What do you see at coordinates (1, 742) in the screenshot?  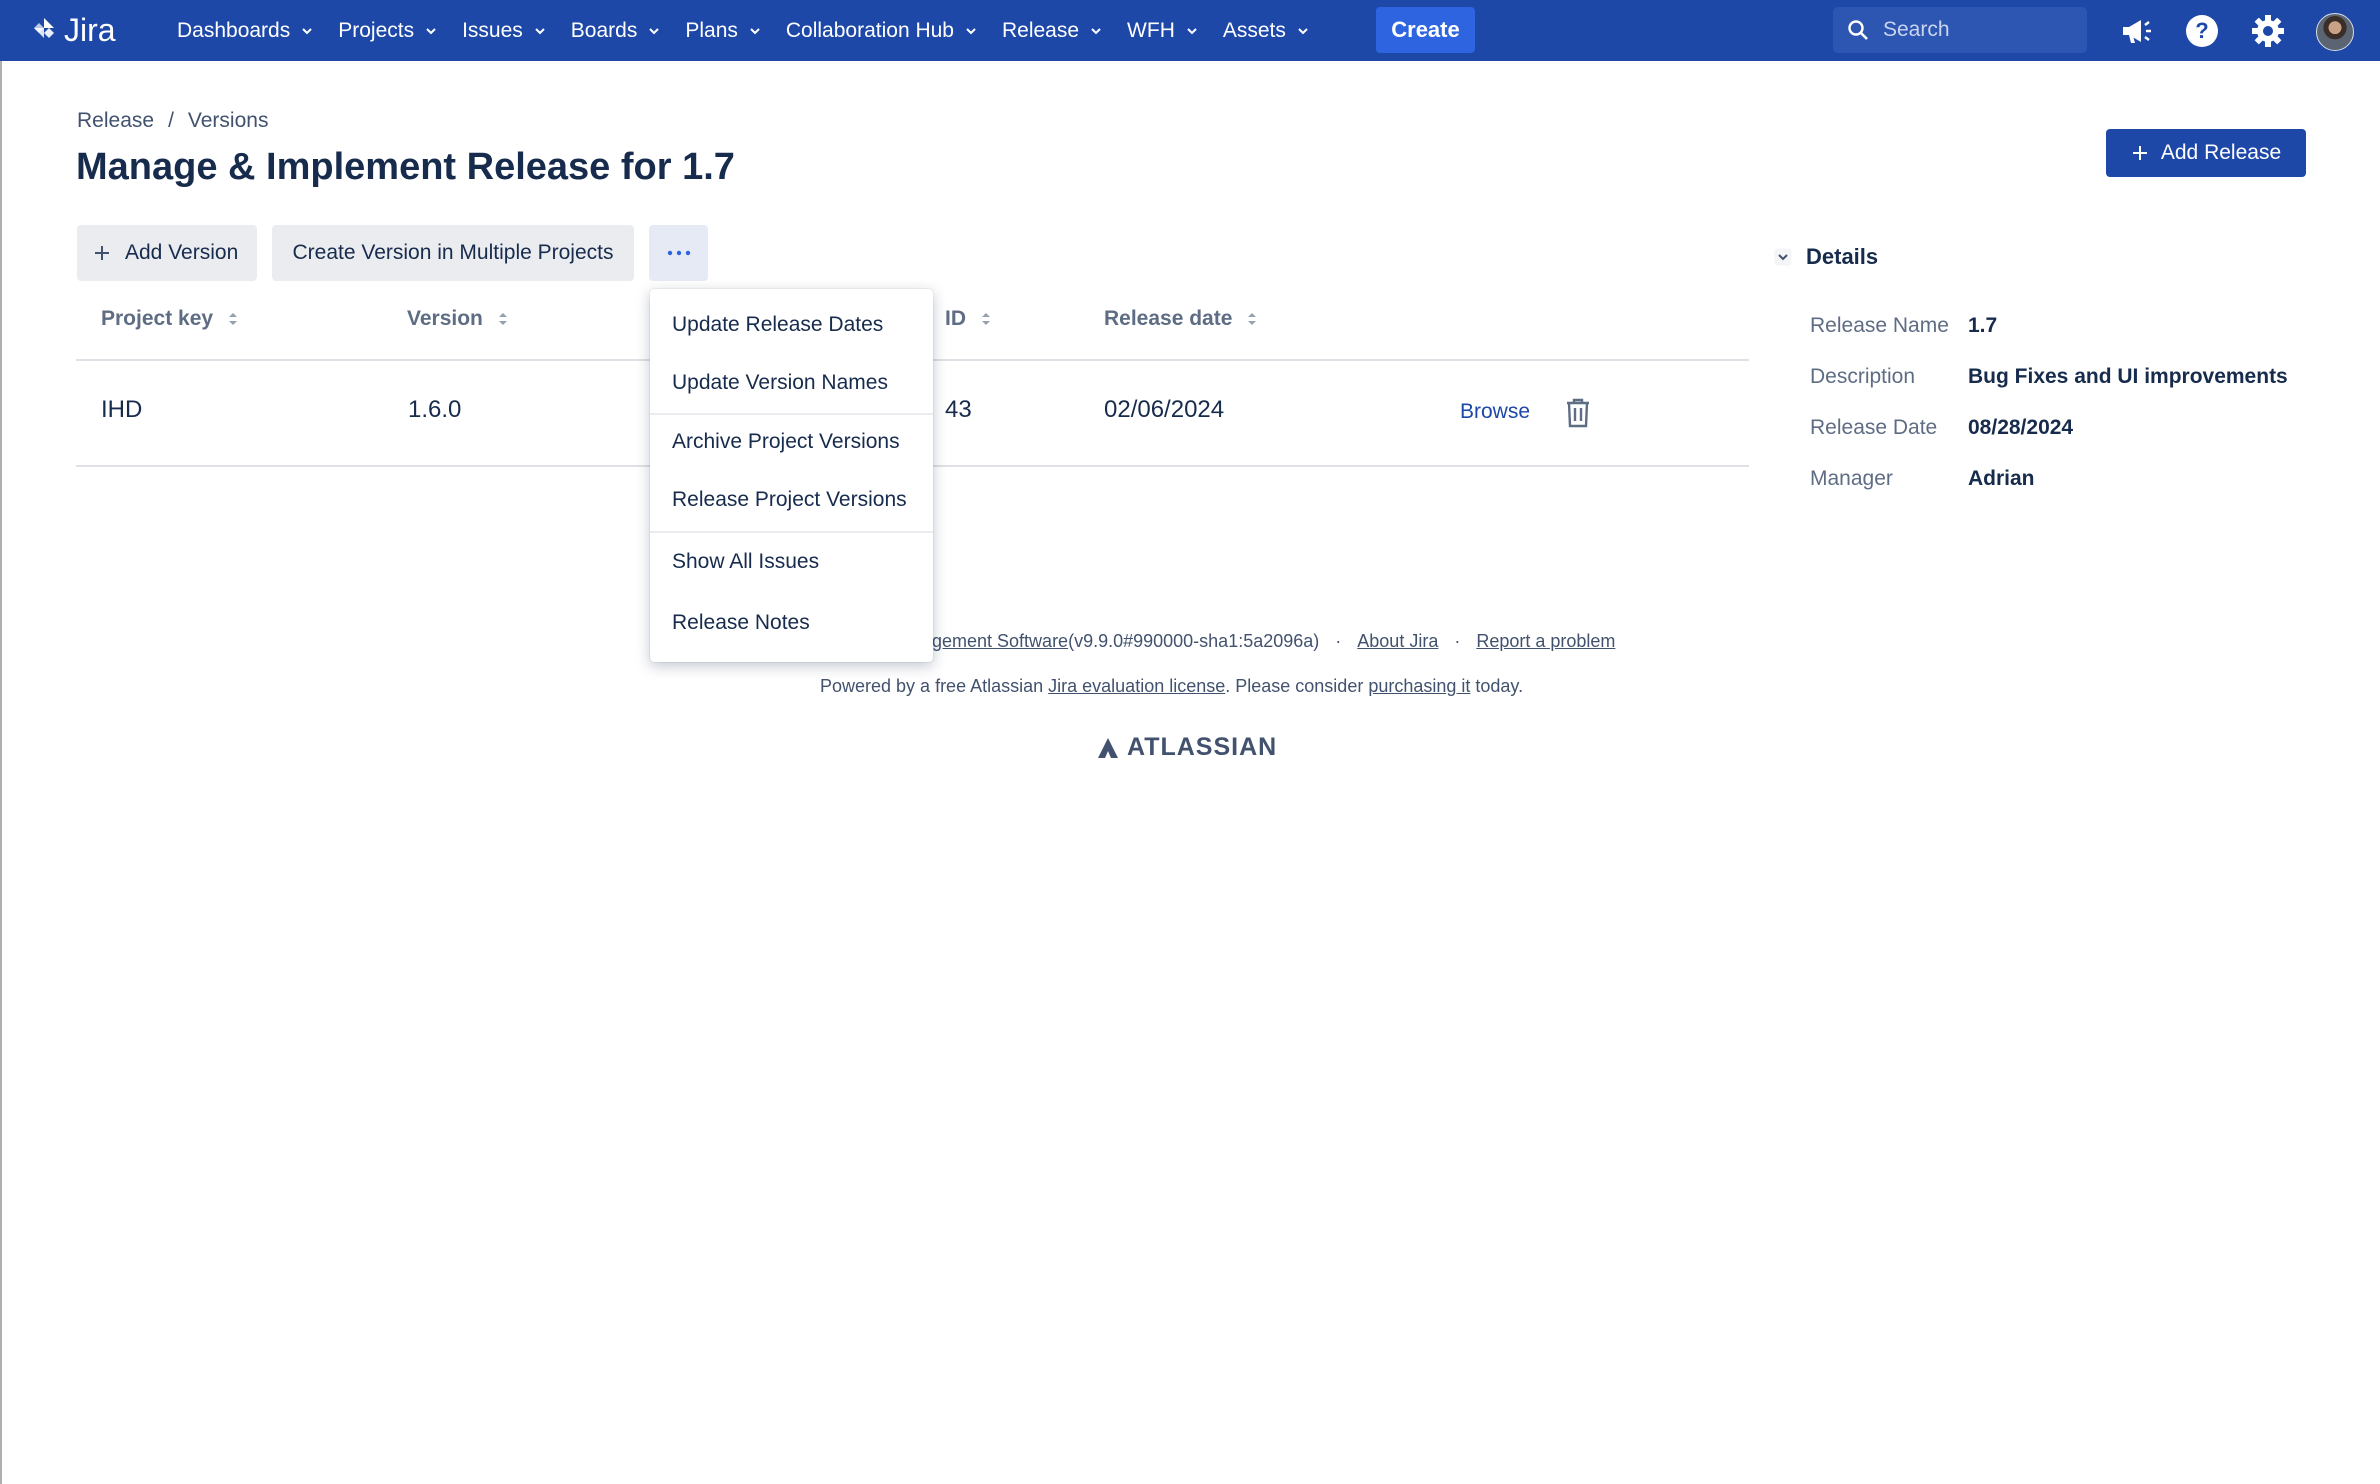 I see `window-edge` at bounding box center [1, 742].